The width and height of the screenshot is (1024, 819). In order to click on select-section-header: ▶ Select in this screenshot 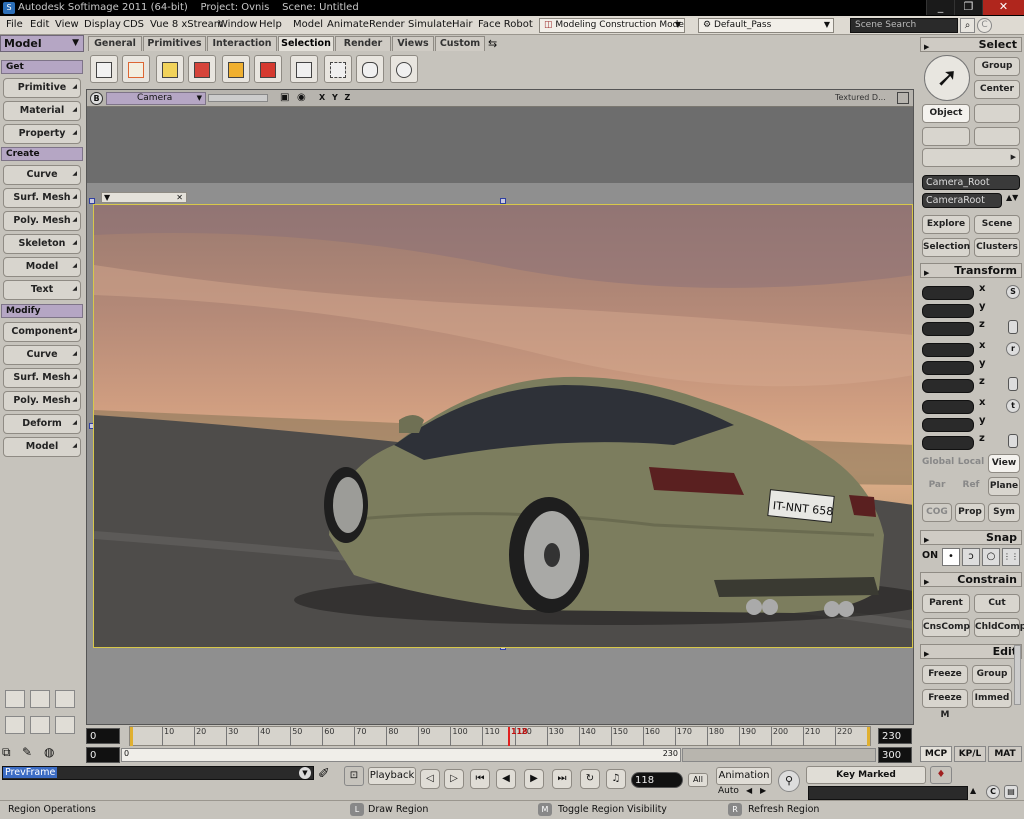, I will do `click(971, 44)`.